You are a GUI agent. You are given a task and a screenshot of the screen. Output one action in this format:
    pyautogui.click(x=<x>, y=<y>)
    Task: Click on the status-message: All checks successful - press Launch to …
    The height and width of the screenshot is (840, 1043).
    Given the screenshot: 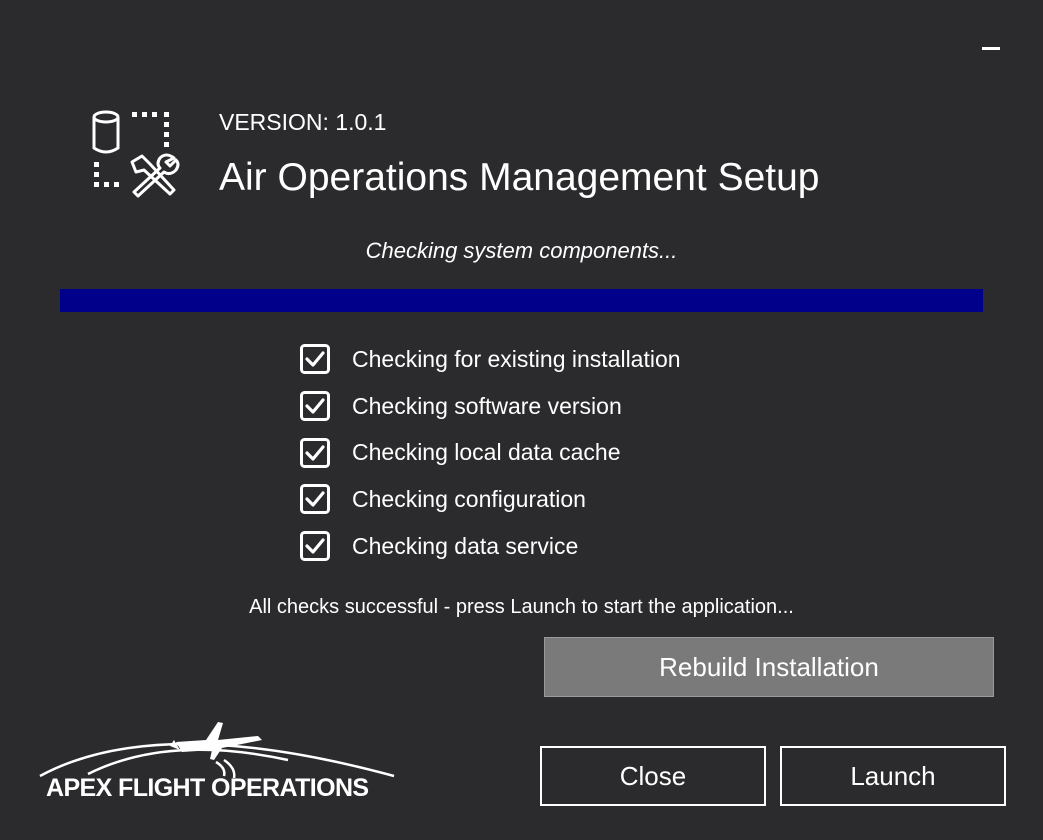 What is the action you would take?
    pyautogui.click(x=521, y=607)
    